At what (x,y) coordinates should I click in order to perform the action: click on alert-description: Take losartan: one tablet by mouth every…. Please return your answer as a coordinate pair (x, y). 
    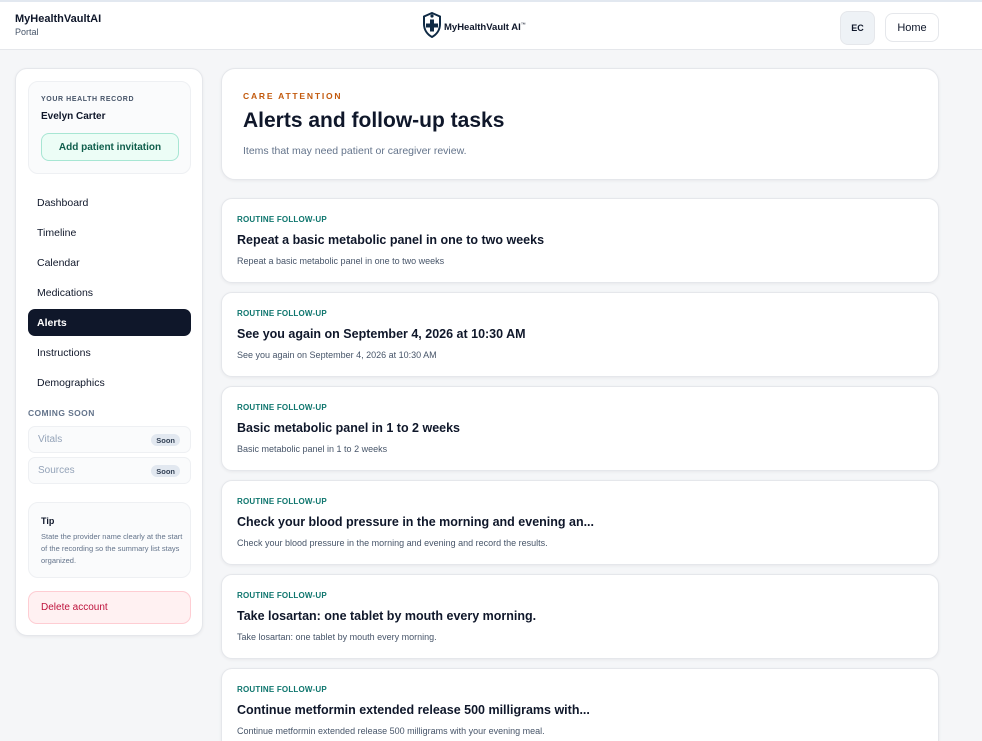
    Looking at the image, I should click on (337, 637).